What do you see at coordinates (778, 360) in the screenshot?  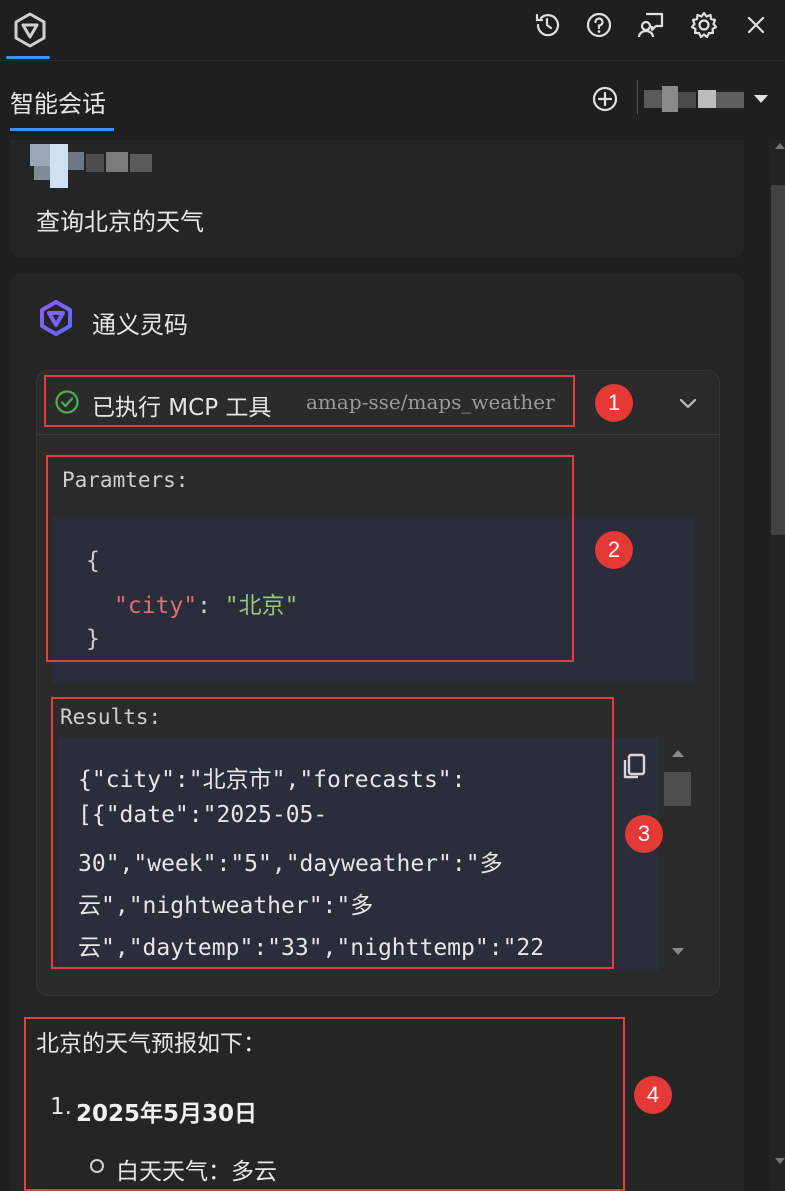 I see `page-scrollbar-thumb` at bounding box center [778, 360].